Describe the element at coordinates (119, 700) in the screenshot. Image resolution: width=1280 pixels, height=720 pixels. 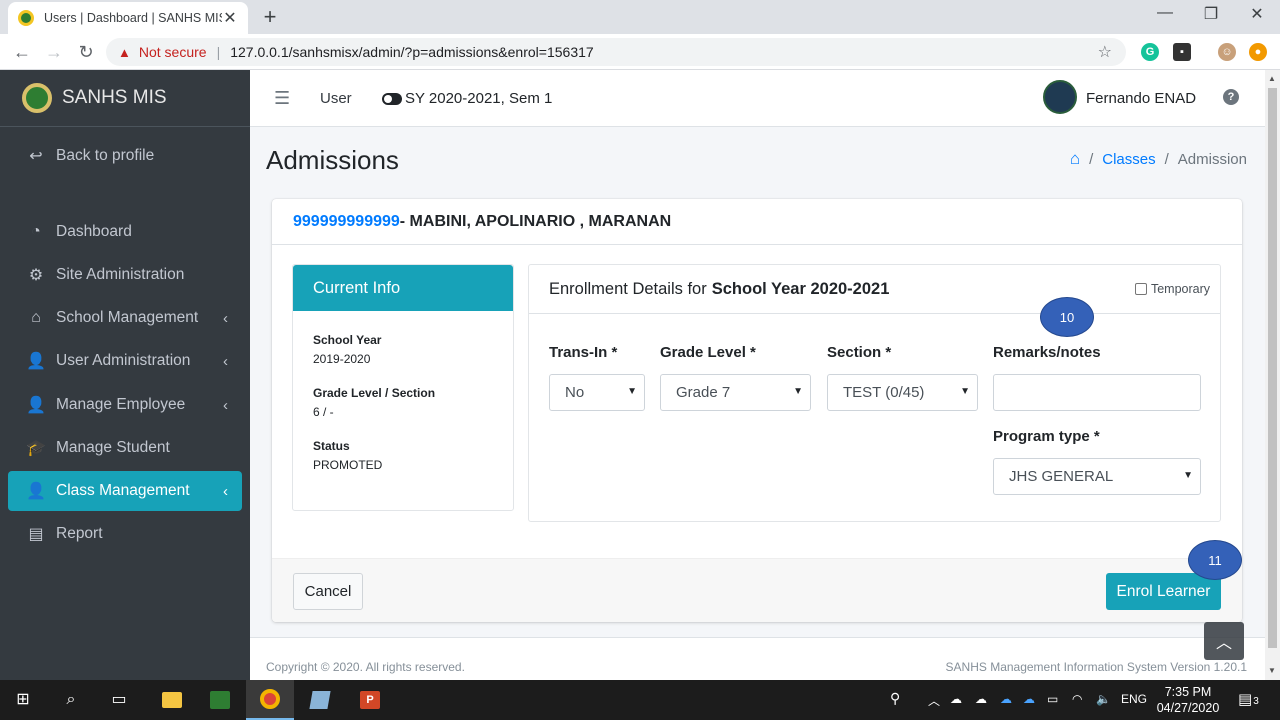
I see `task-view-icon: ▭` at that location.